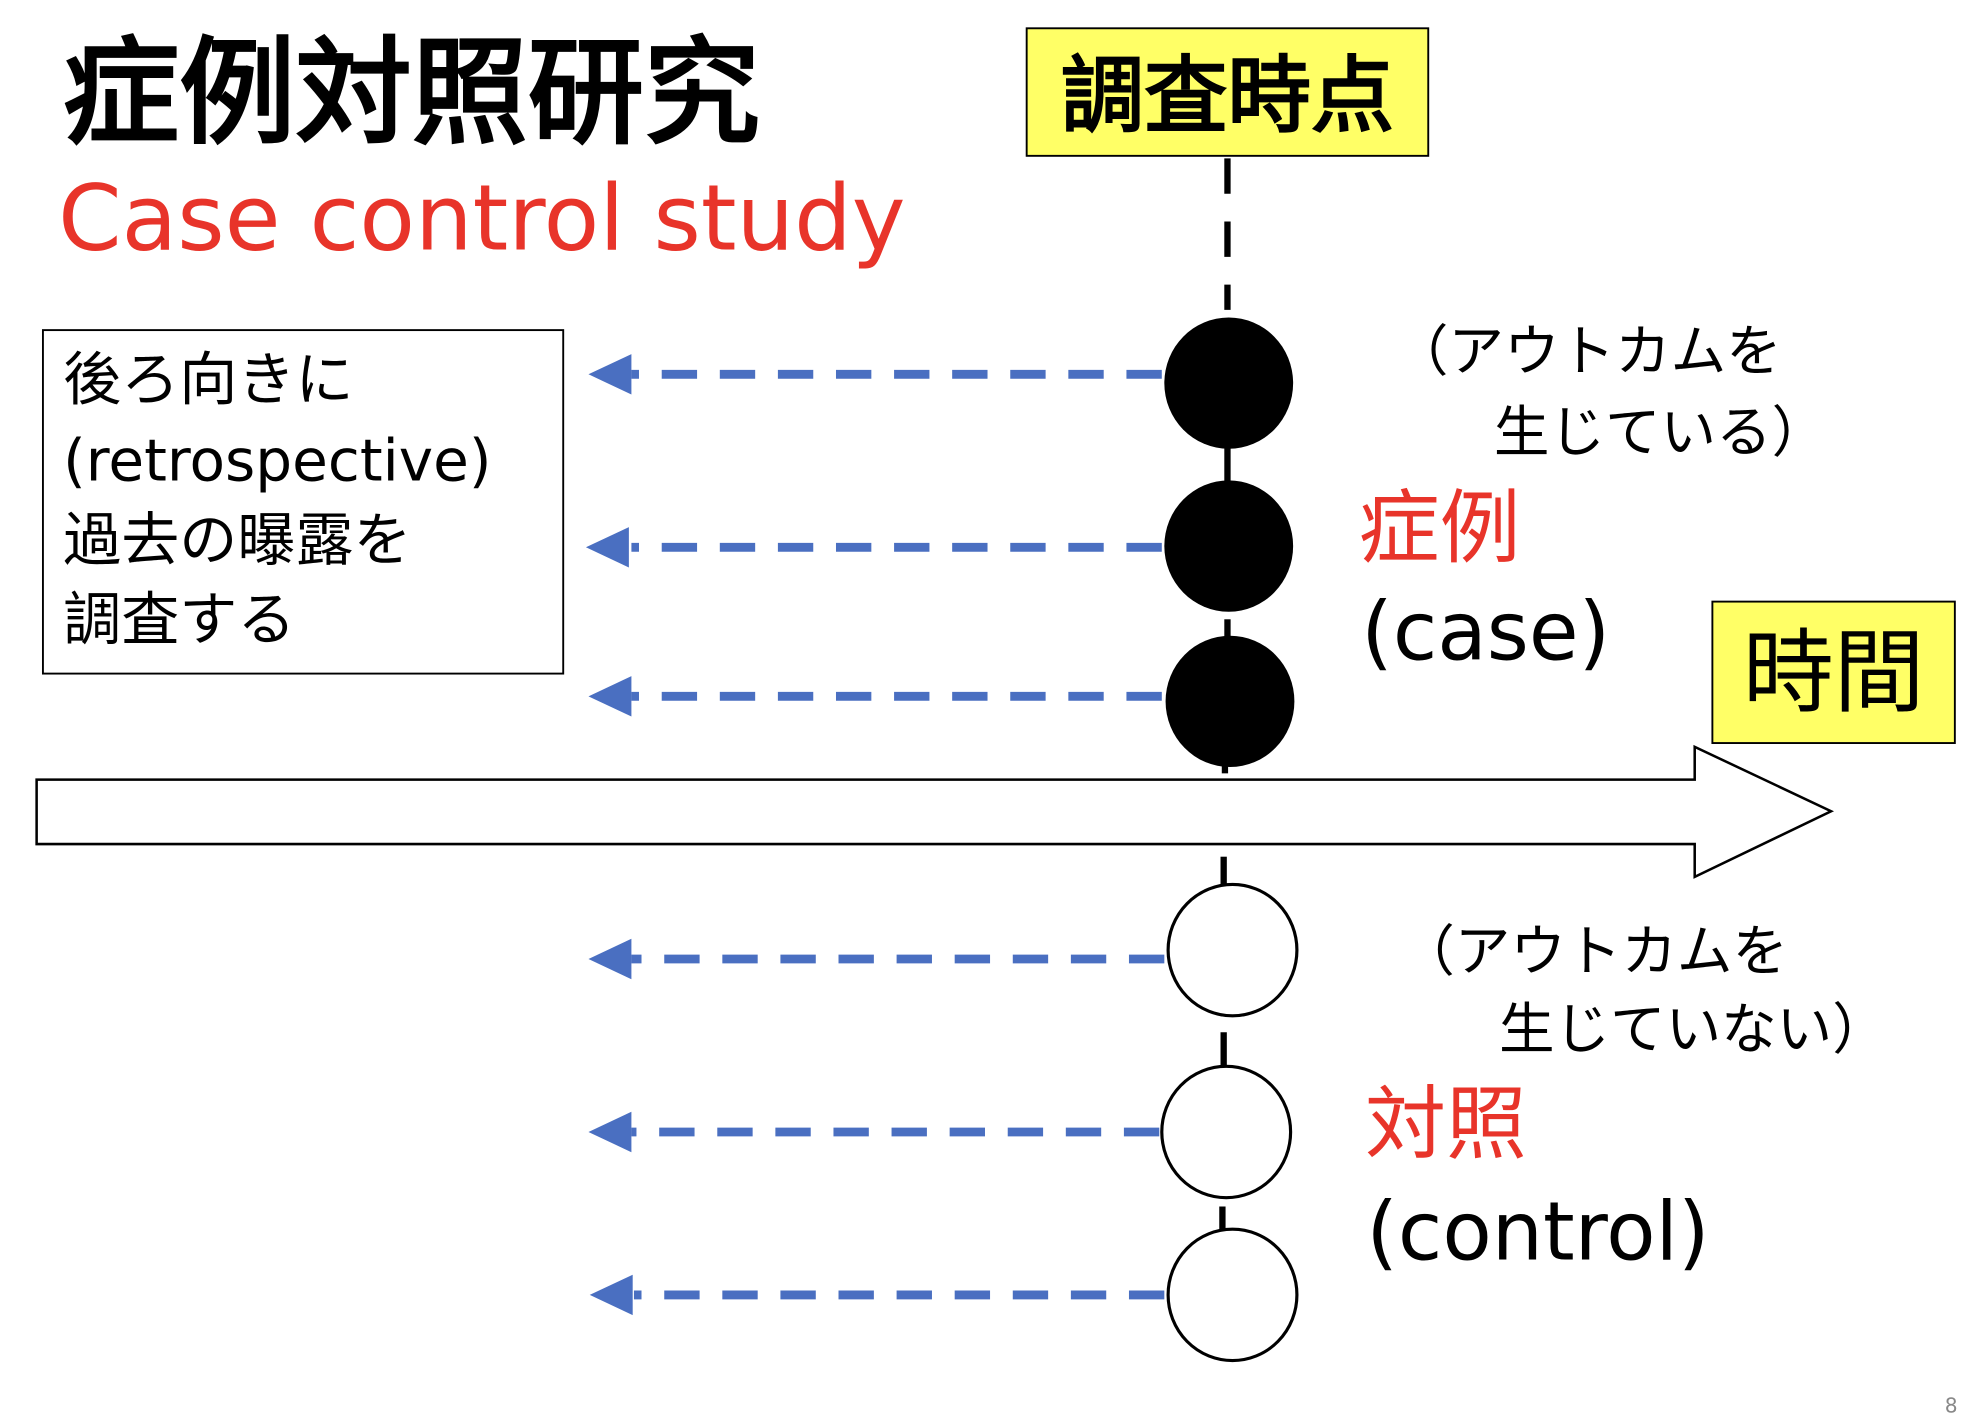 The image size is (1970, 1428). Describe the element at coordinates (1660, 432) in the screenshot. I see `case-outcome-line2: 生じている）` at that location.